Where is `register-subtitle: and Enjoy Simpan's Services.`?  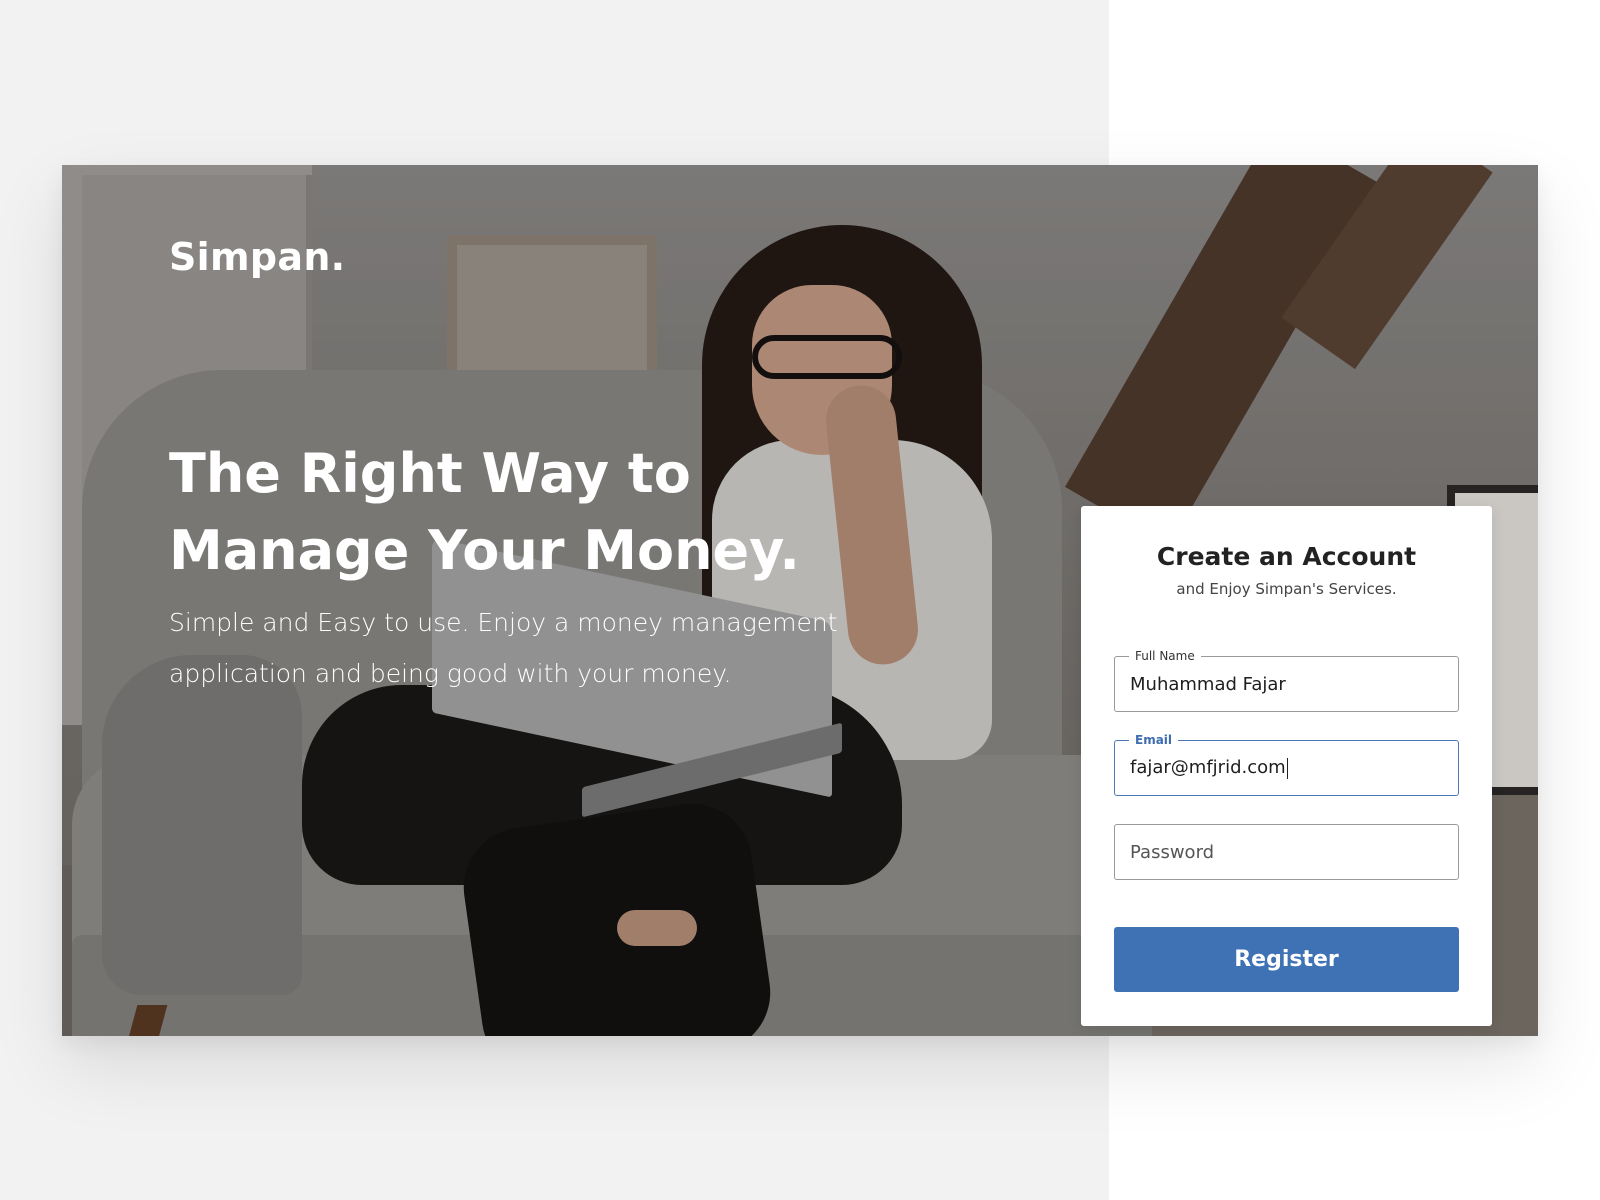 register-subtitle: and Enjoy Simpan's Services. is located at coordinates (1286, 589).